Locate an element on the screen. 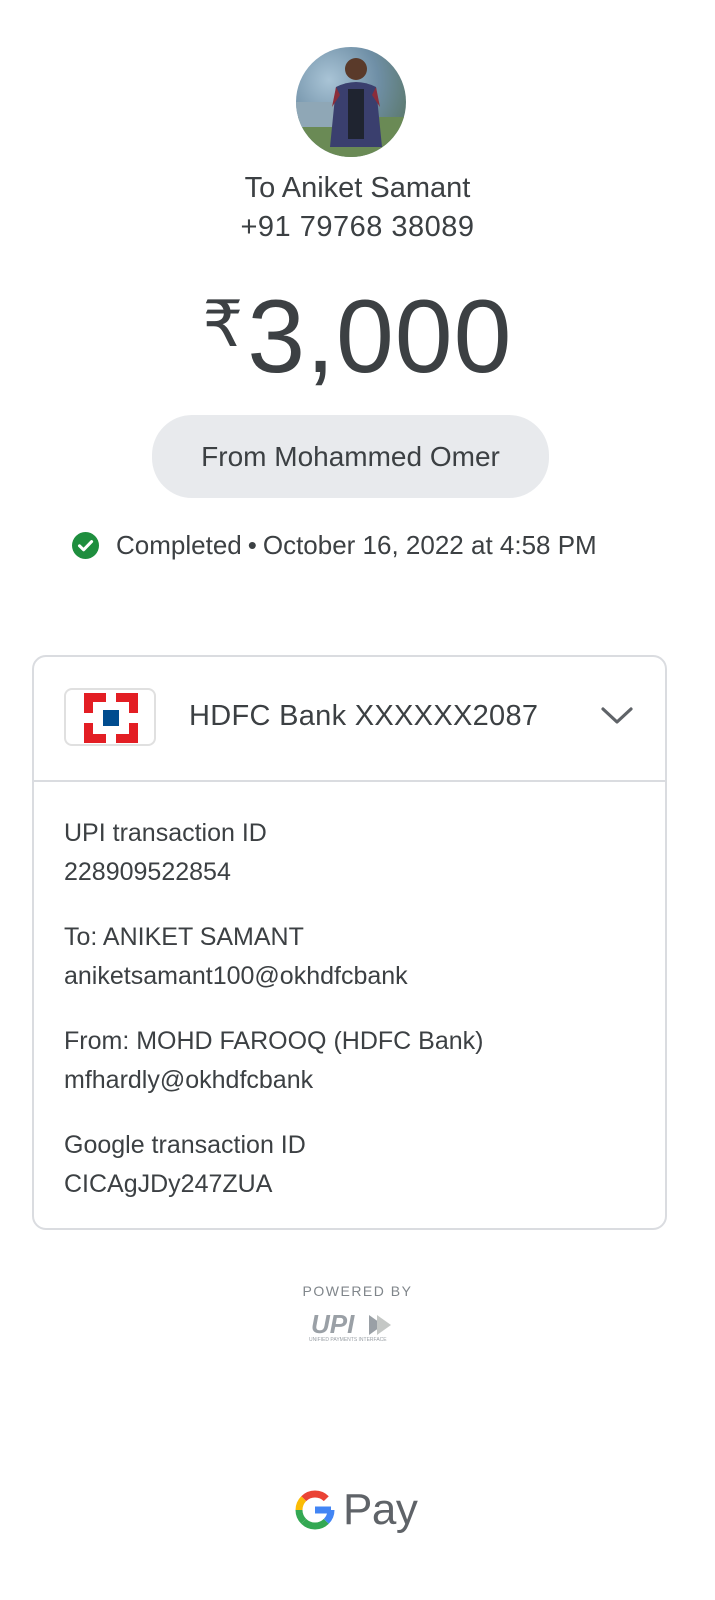 The image size is (715, 1600). bank-account-row: HDFC Bank XXXXXX2087 is located at coordinates (349, 719).